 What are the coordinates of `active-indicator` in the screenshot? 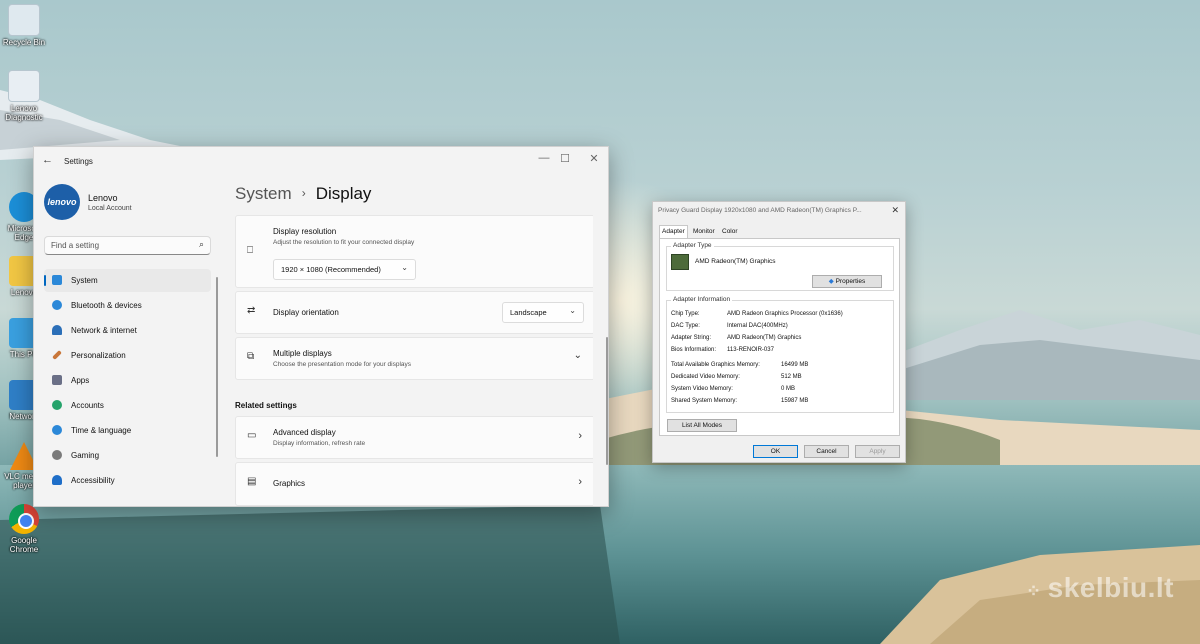 It's located at (45, 280).